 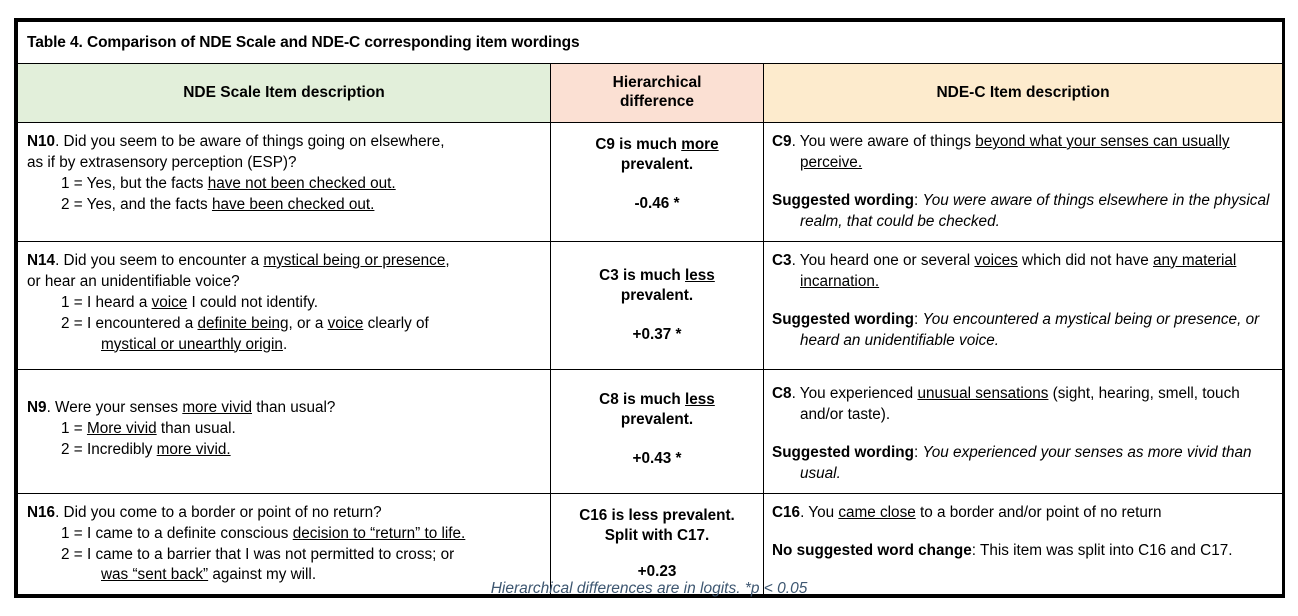 I want to click on nde-option-2-continuation: mystical or unearthly origin., so click(x=285, y=345).